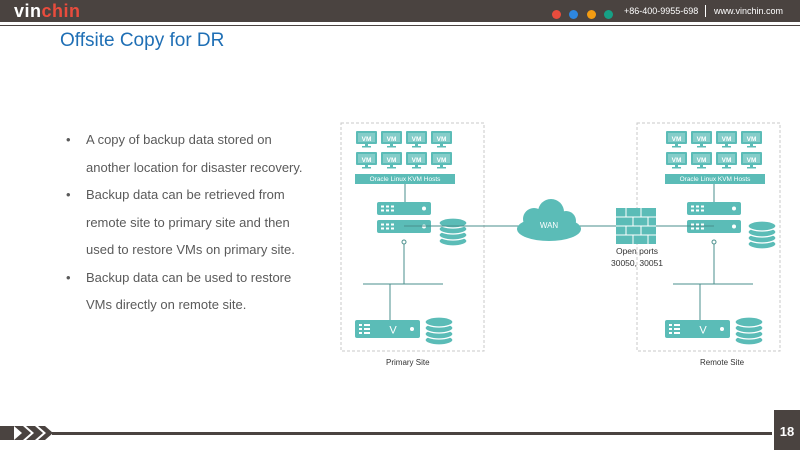 This screenshot has height=454, width=800. What do you see at coordinates (412, 433) in the screenshot?
I see `bottom-bar` at bounding box center [412, 433].